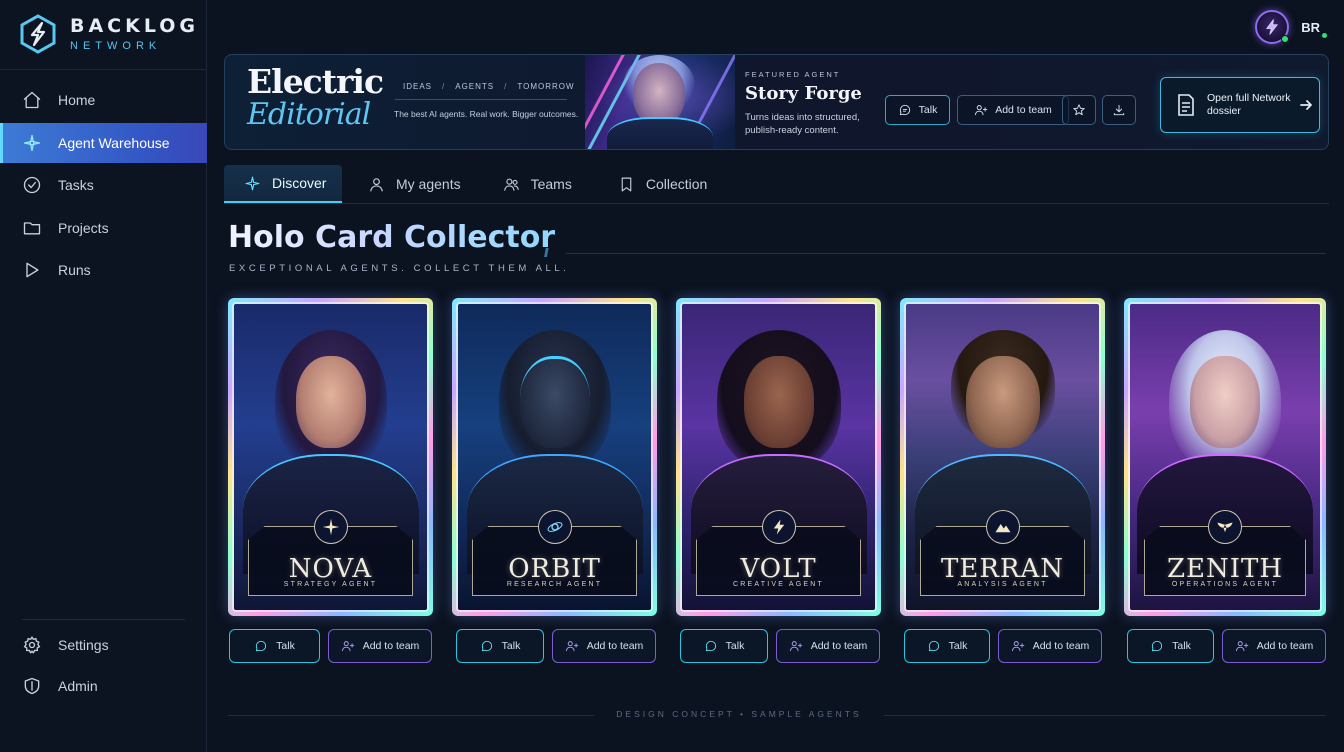 This screenshot has height=752, width=1344. Describe the element at coordinates (78, 686) in the screenshot. I see `sidebar-item-label: Admin` at that location.